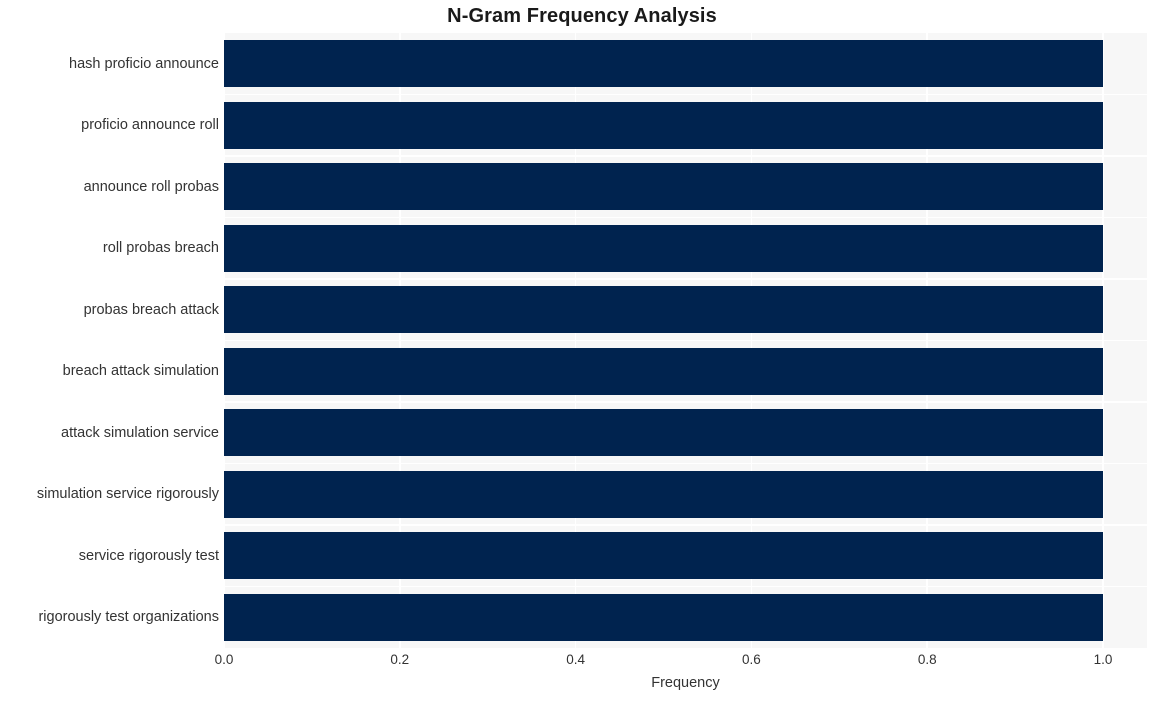 Image resolution: width=1164 pixels, height=701 pixels. I want to click on x-axis-tick-label: 0.6, so click(751, 659).